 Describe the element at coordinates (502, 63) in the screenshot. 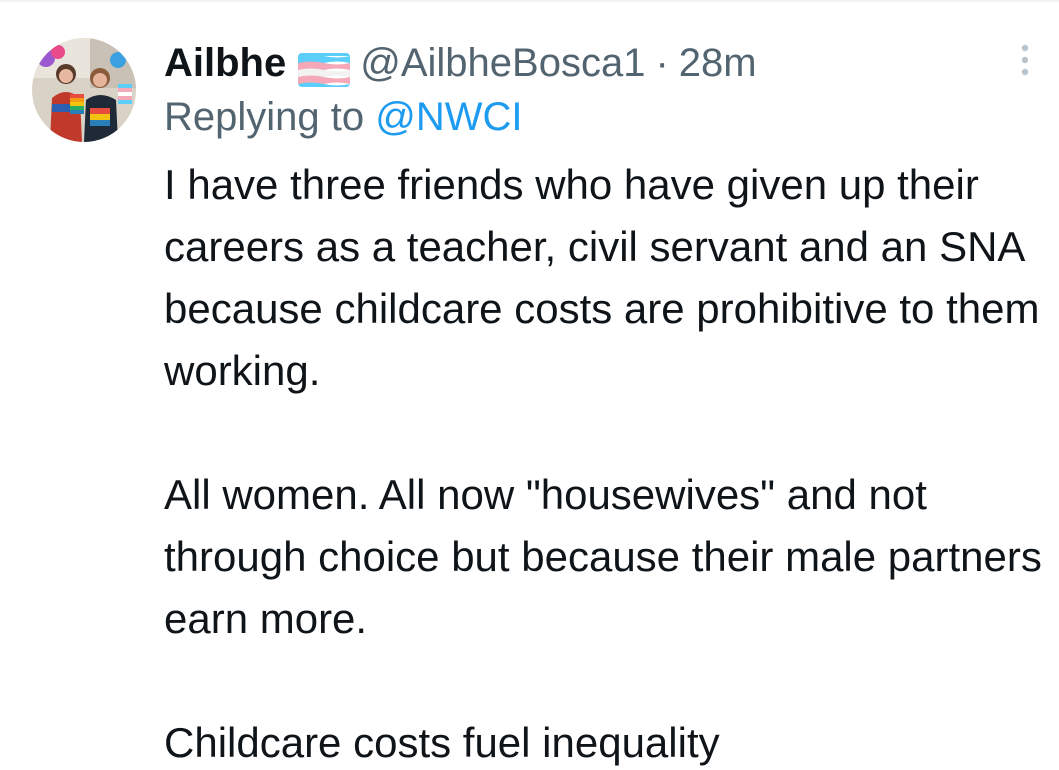

I see `user-handle: @AilbheBosca1` at that location.